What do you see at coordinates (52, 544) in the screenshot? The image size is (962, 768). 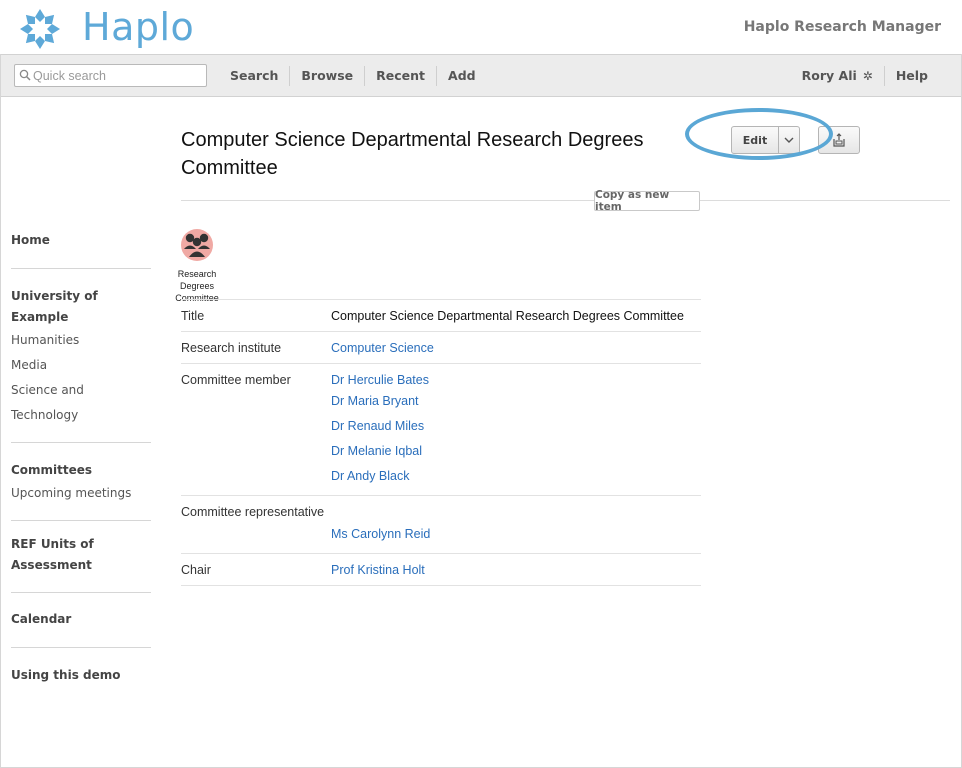 I see `sidebar-ref-line1: REF Units of` at bounding box center [52, 544].